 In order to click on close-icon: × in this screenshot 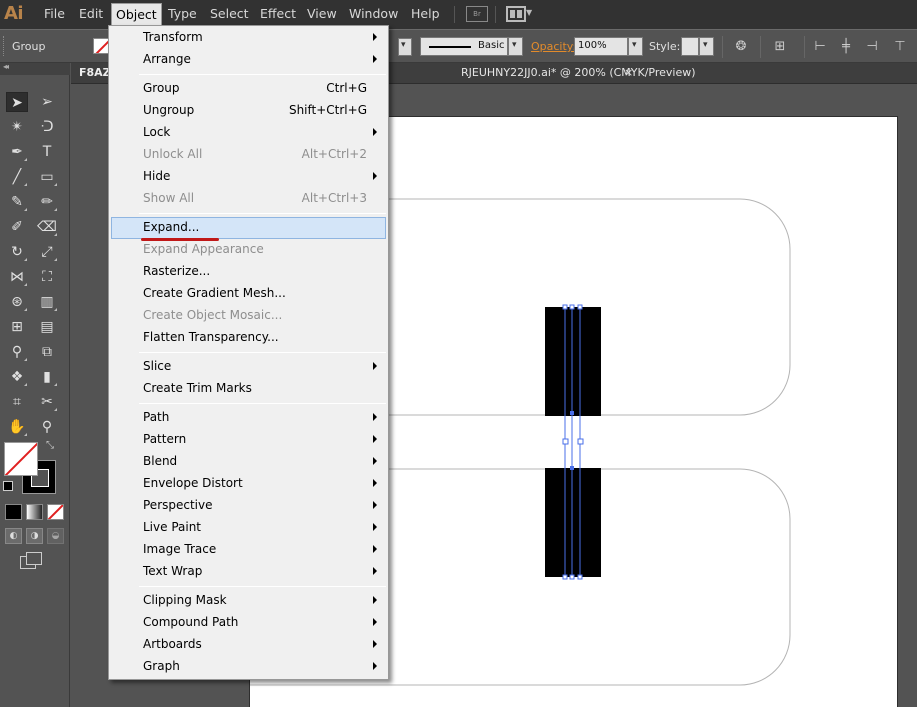, I will do `click(628, 72)`.